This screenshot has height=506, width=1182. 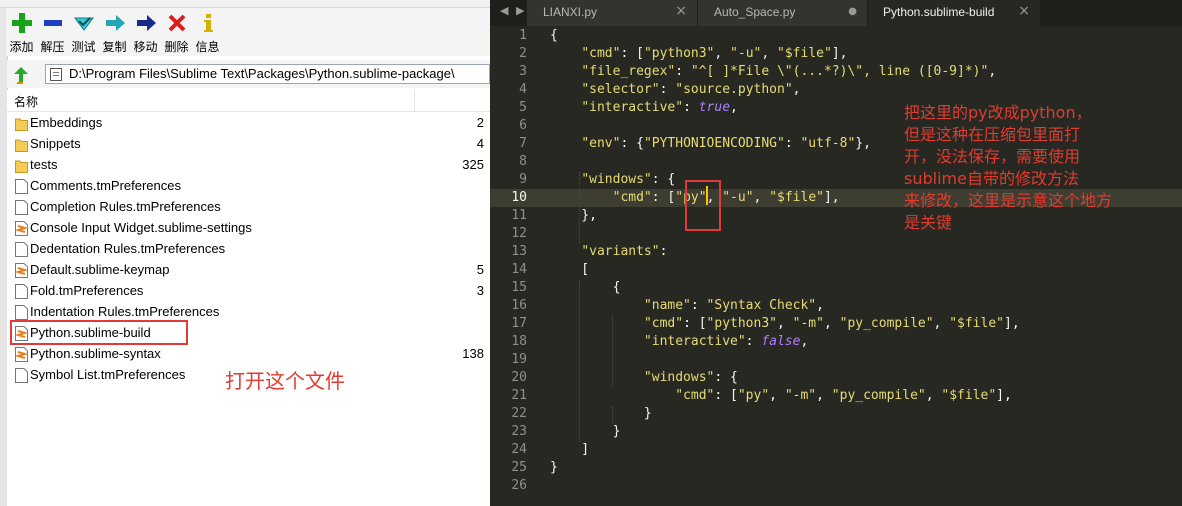 What do you see at coordinates (125, 311) in the screenshot?
I see `file-name: Indentation Rules.tmPreferences` at bounding box center [125, 311].